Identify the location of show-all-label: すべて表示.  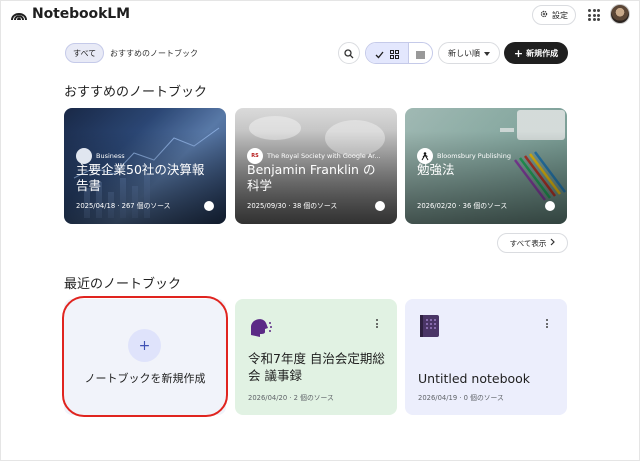
(528, 243).